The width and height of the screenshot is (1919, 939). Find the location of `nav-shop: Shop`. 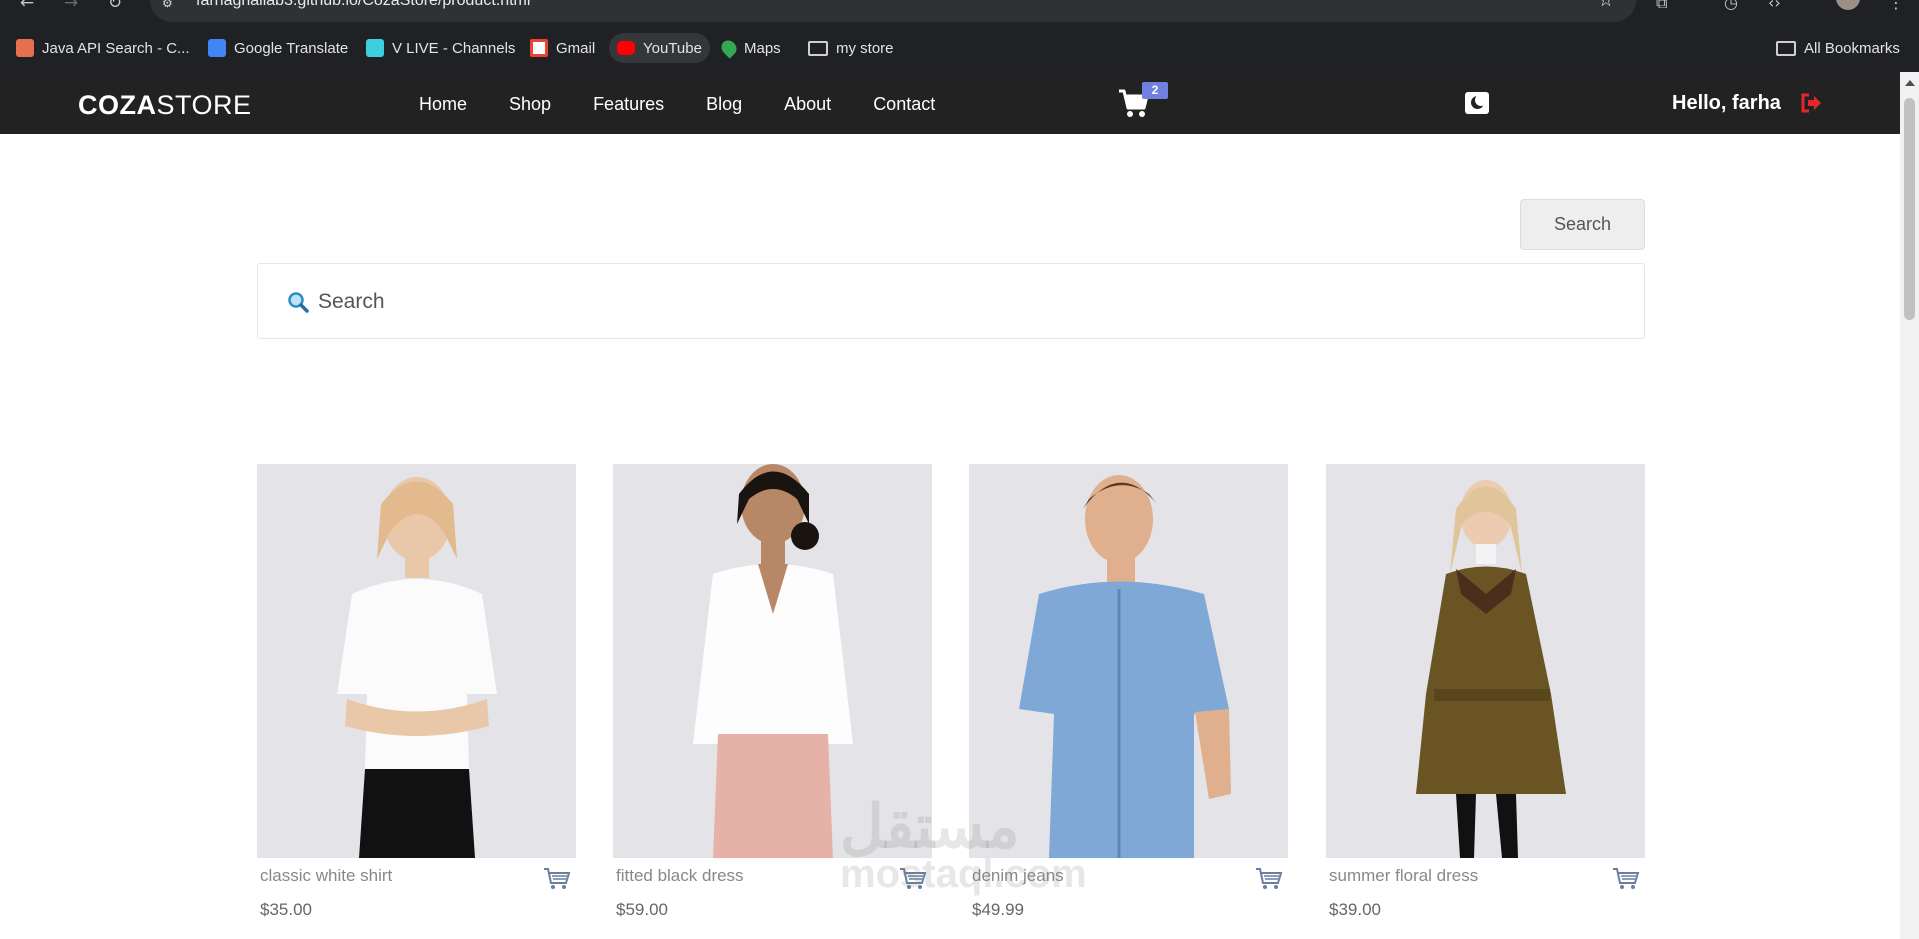

nav-shop: Shop is located at coordinates (530, 104).